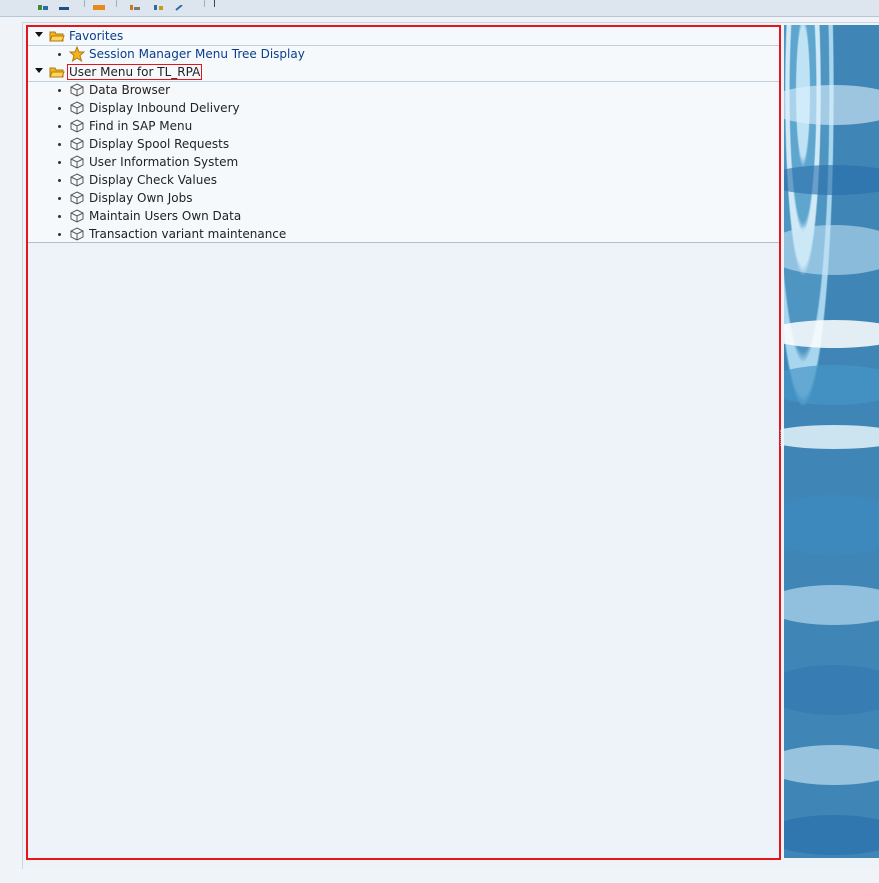  What do you see at coordinates (403, 198) in the screenshot?
I see `tree-node-transaction: Display Own Jobs` at bounding box center [403, 198].